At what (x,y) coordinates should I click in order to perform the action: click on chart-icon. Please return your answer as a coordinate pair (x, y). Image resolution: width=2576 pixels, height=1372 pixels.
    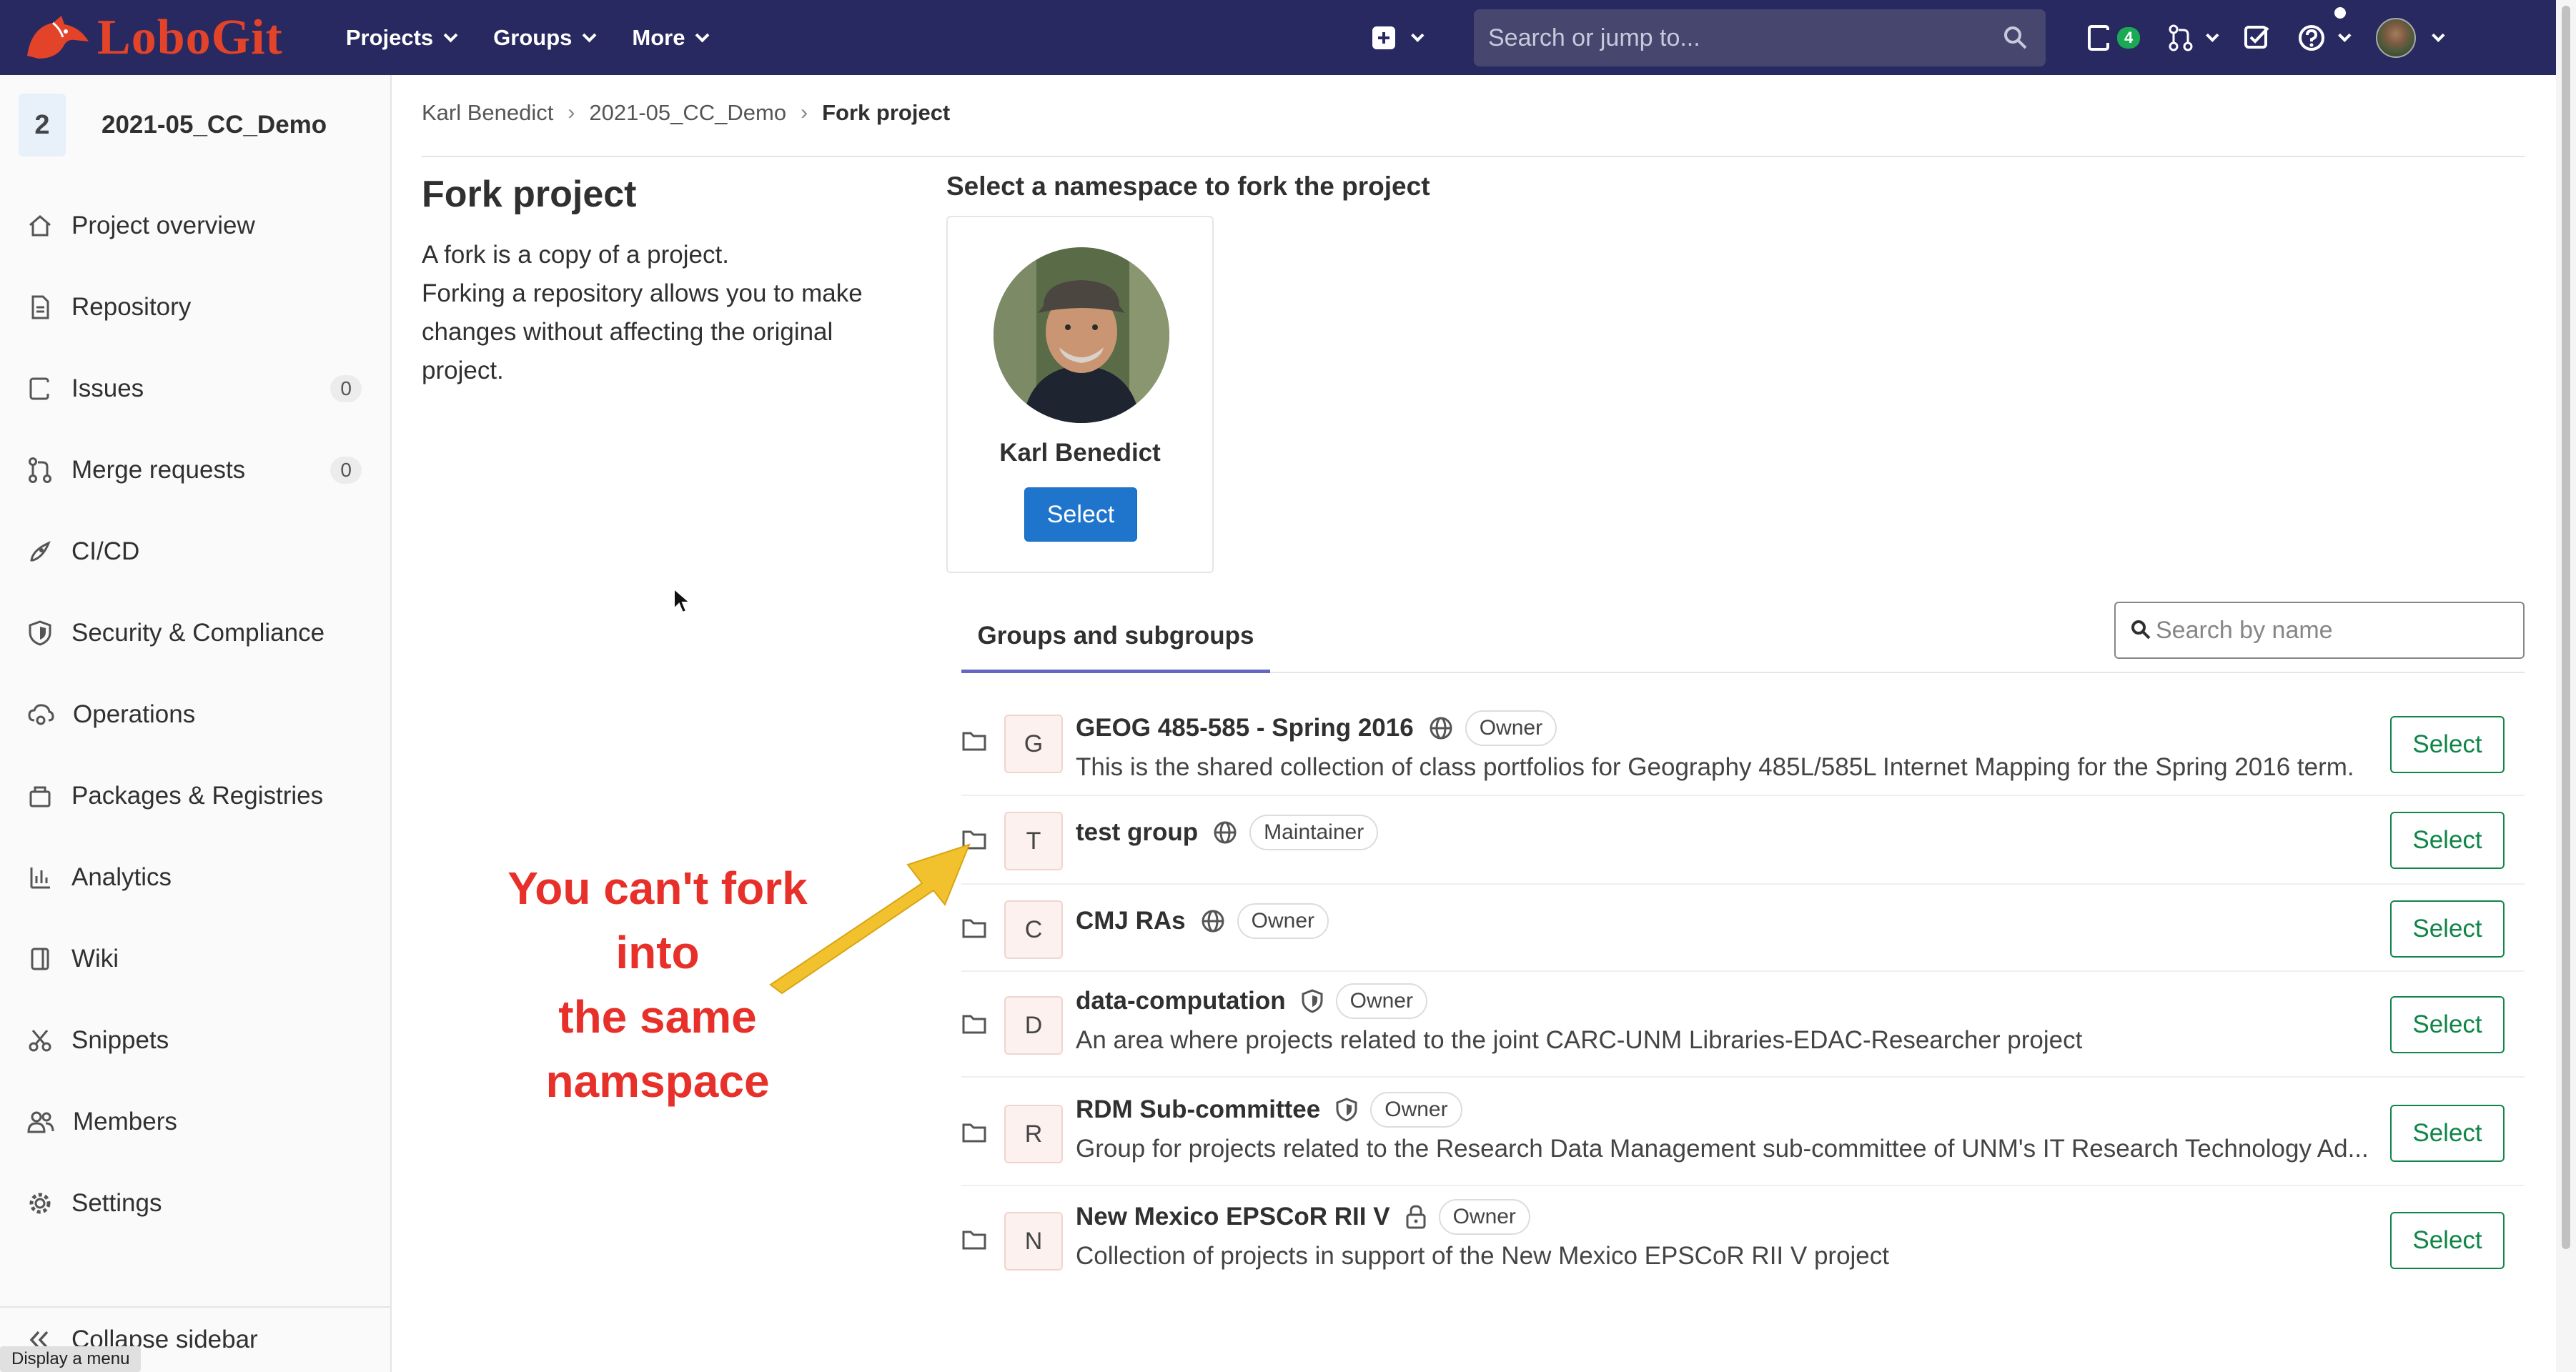
    Looking at the image, I should click on (40, 878).